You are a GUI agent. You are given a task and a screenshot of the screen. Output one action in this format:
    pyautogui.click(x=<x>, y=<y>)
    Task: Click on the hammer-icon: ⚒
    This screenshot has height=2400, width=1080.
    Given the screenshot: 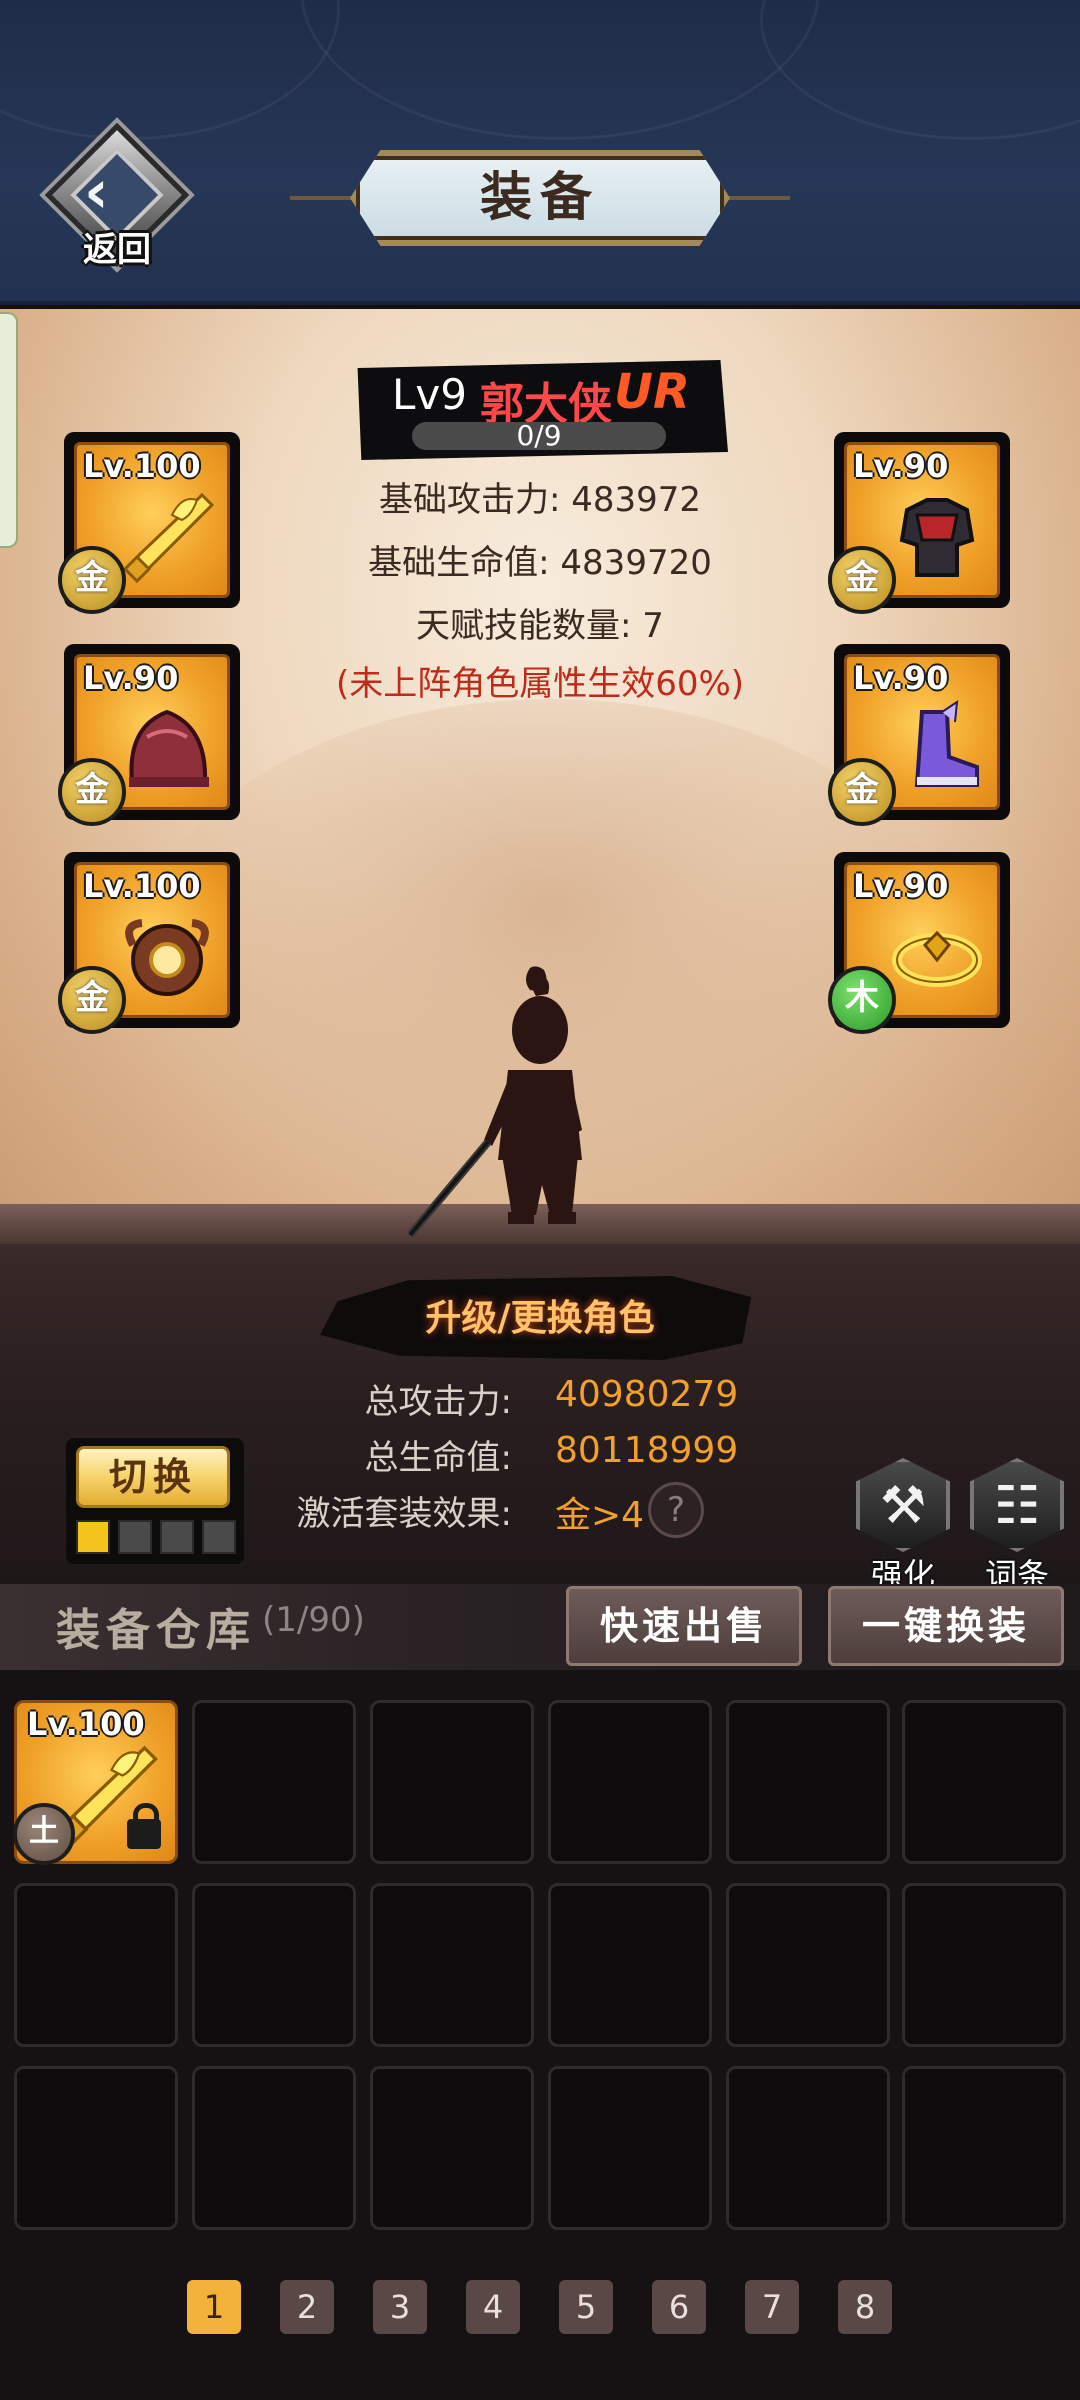 What is the action you would take?
    pyautogui.click(x=903, y=1506)
    